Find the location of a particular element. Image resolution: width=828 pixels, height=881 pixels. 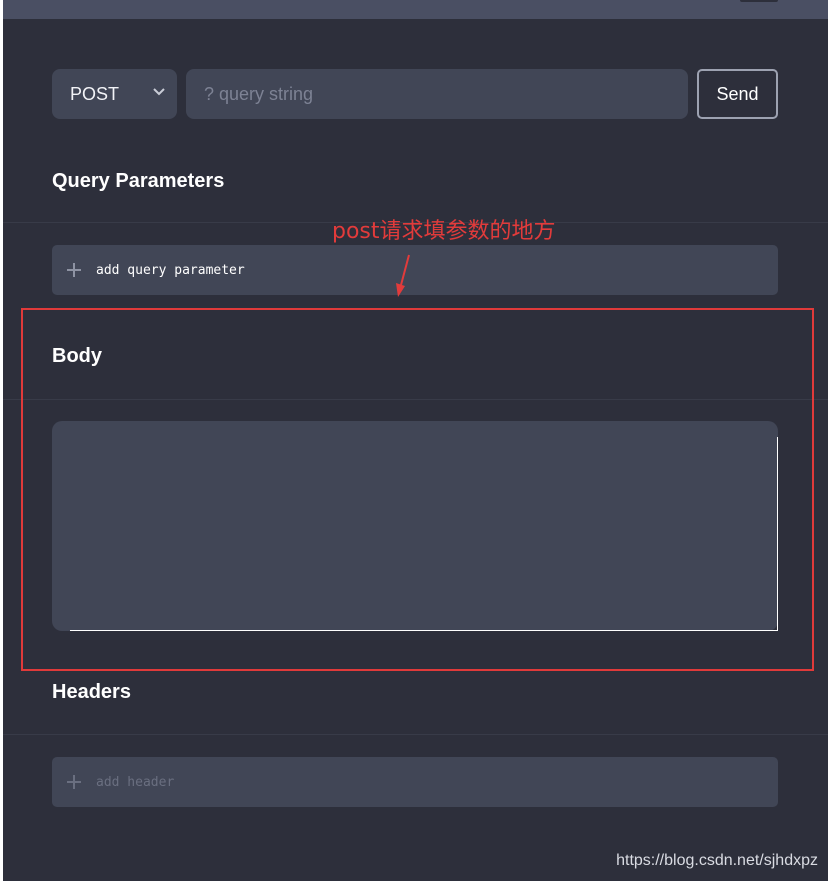

watermark: https://blog.csdn.net/sjhdxpz is located at coordinates (717, 860).